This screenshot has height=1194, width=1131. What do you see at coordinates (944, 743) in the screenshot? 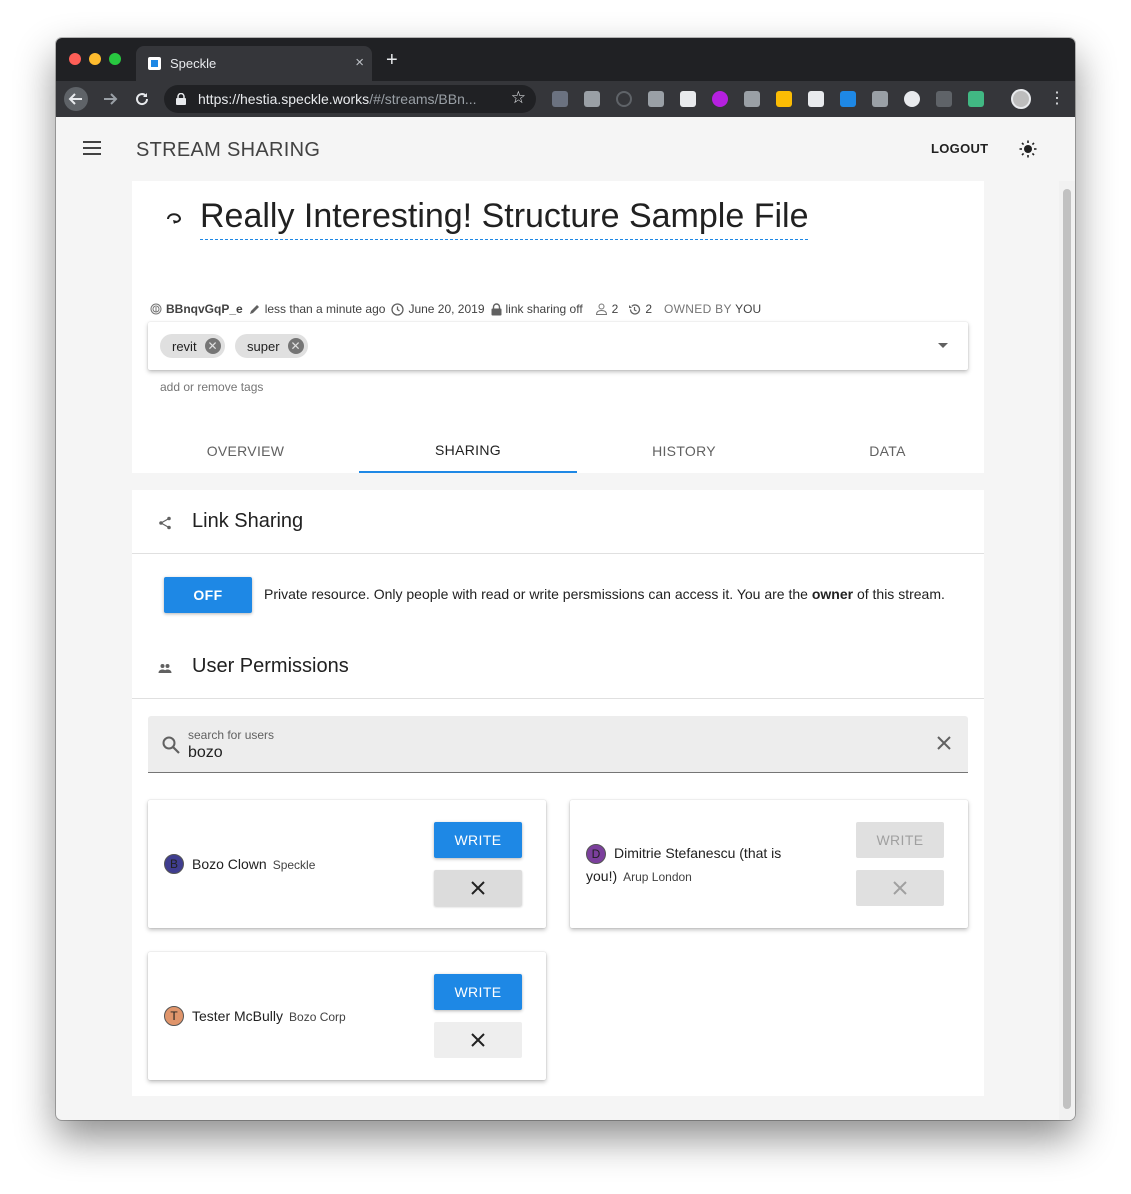
I see `clear-icon` at bounding box center [944, 743].